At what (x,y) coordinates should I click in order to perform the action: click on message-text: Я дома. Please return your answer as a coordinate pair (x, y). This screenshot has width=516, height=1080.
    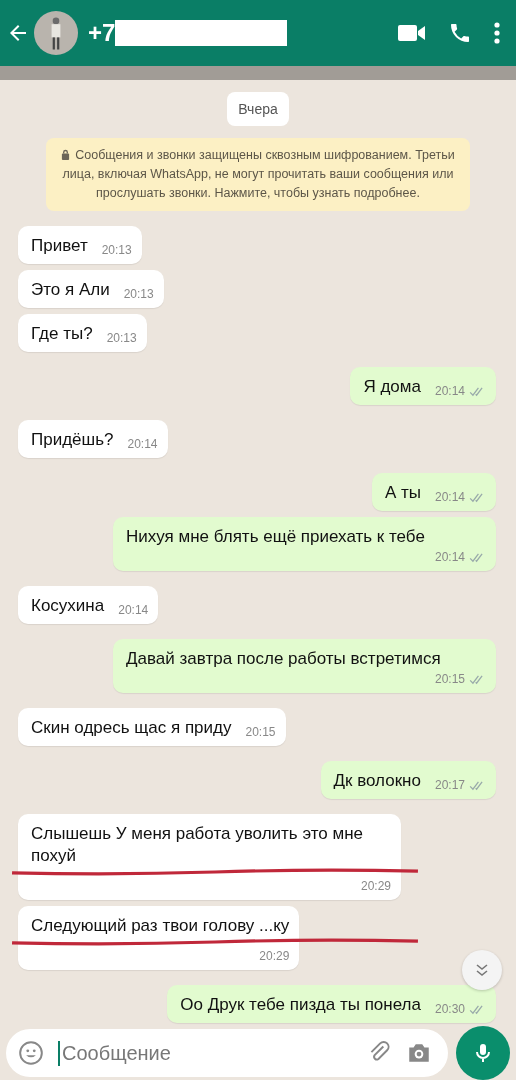
    Looking at the image, I should click on (392, 387).